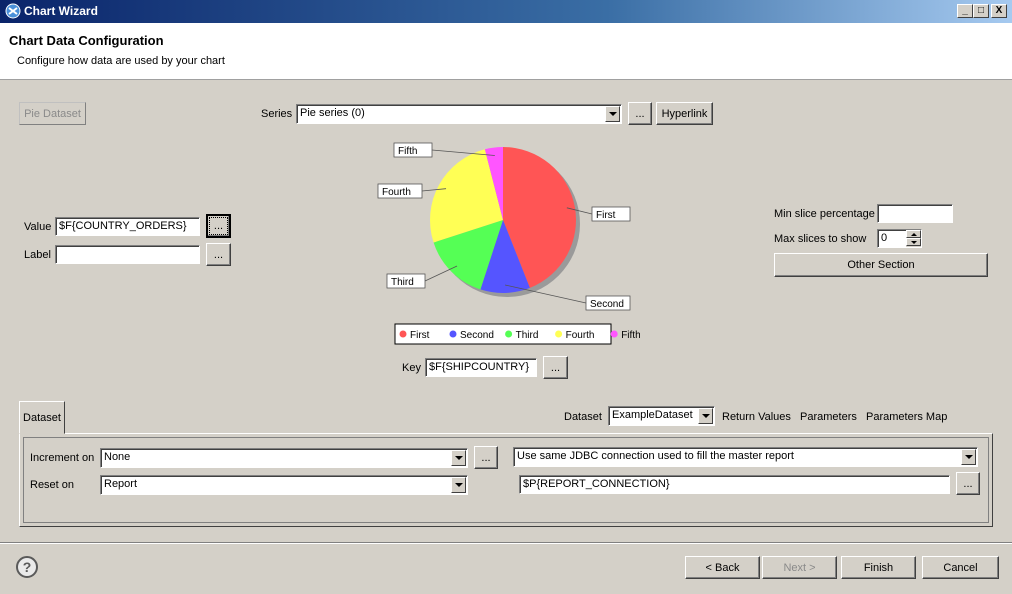  Describe the element at coordinates (799, 567) in the screenshot. I see `next-button: Next >` at that location.